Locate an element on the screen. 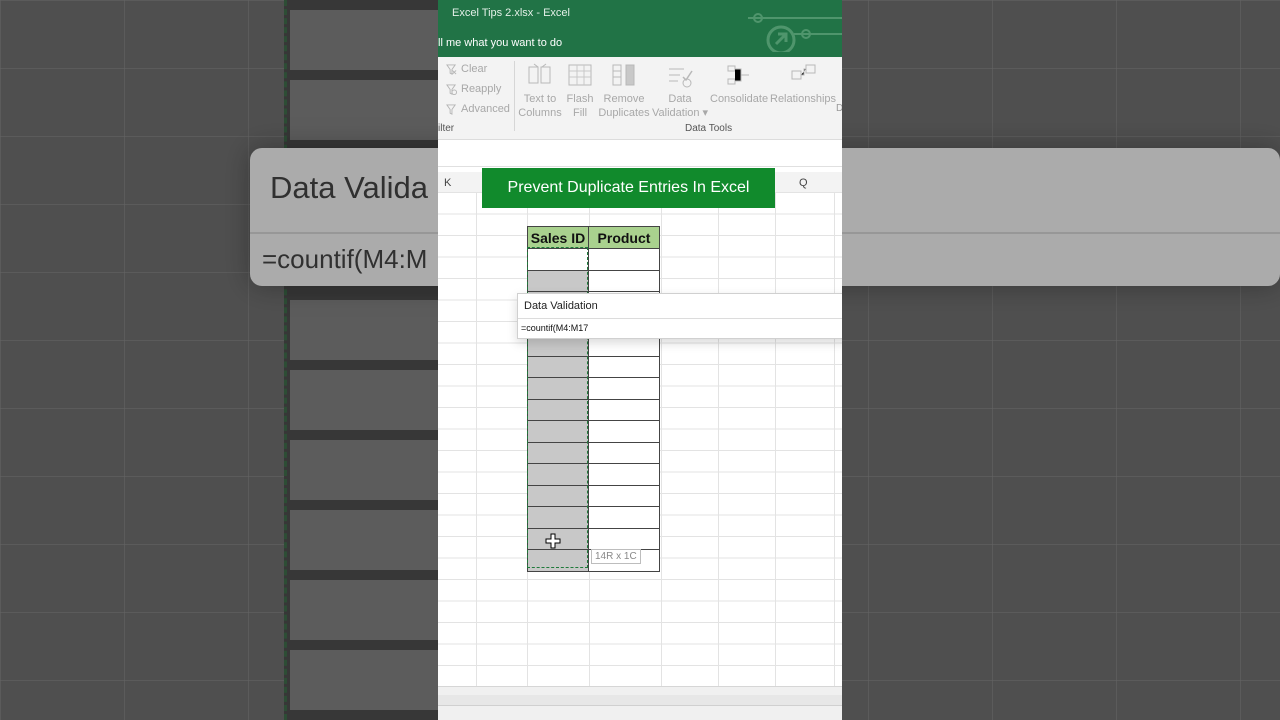 The height and width of the screenshot is (720, 1280). column-header-q: Q is located at coordinates (803, 183).